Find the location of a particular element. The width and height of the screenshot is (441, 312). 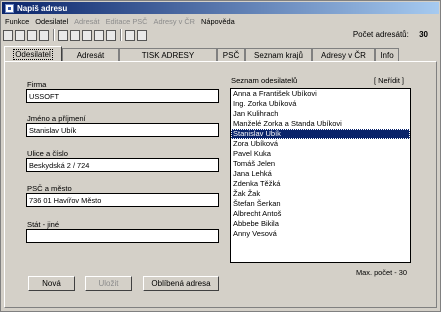

ulice-label: Ulice a číslo is located at coordinates (47, 153).